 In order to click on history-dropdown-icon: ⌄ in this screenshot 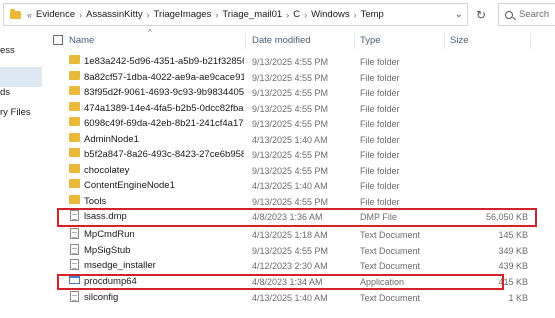, I will do `click(459, 14)`.